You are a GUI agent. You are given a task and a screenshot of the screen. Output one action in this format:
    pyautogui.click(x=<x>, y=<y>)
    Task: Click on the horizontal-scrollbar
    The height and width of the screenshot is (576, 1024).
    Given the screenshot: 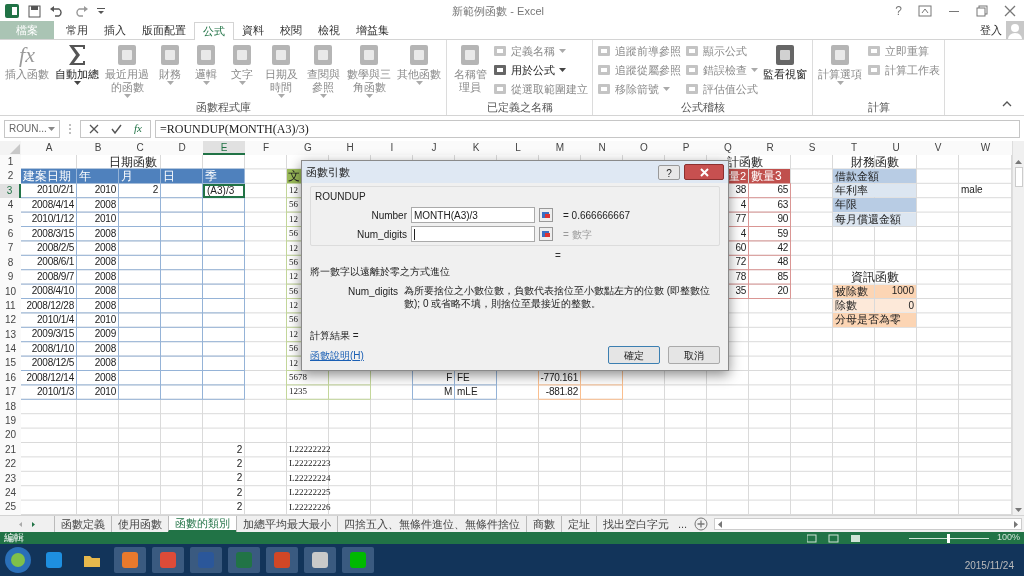 What is the action you would take?
    pyautogui.click(x=868, y=524)
    